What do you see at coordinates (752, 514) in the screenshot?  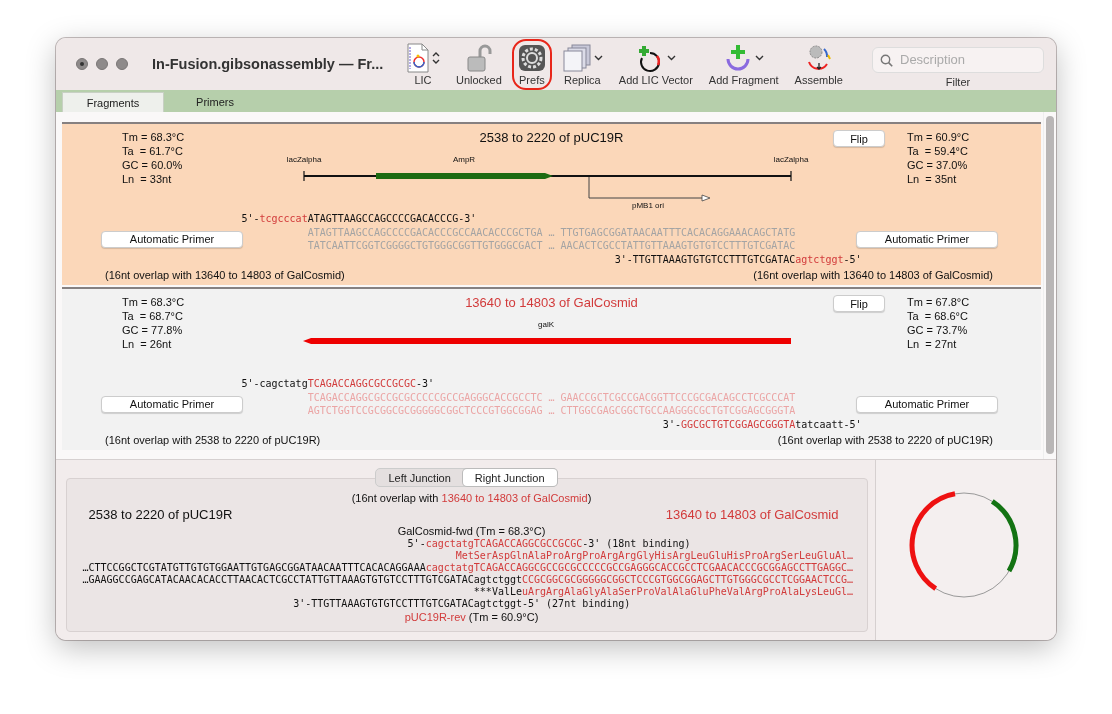 I see `junction-title: 13640 to 14803 of GalCosmid` at bounding box center [752, 514].